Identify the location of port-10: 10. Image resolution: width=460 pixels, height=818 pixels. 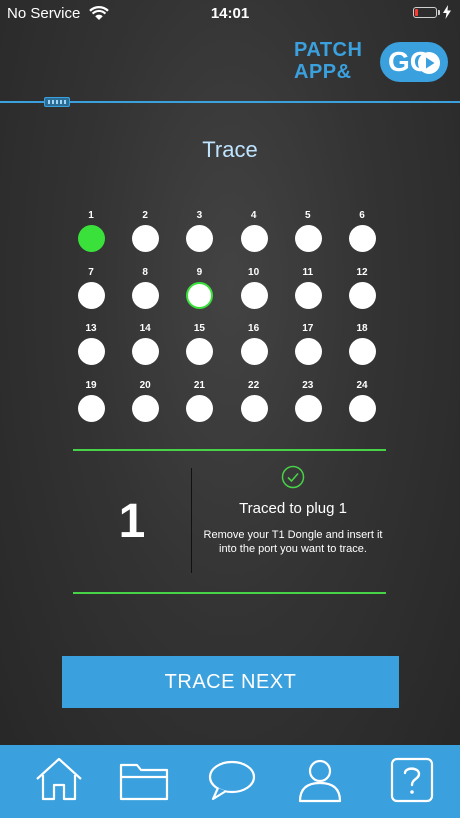
(254, 287).